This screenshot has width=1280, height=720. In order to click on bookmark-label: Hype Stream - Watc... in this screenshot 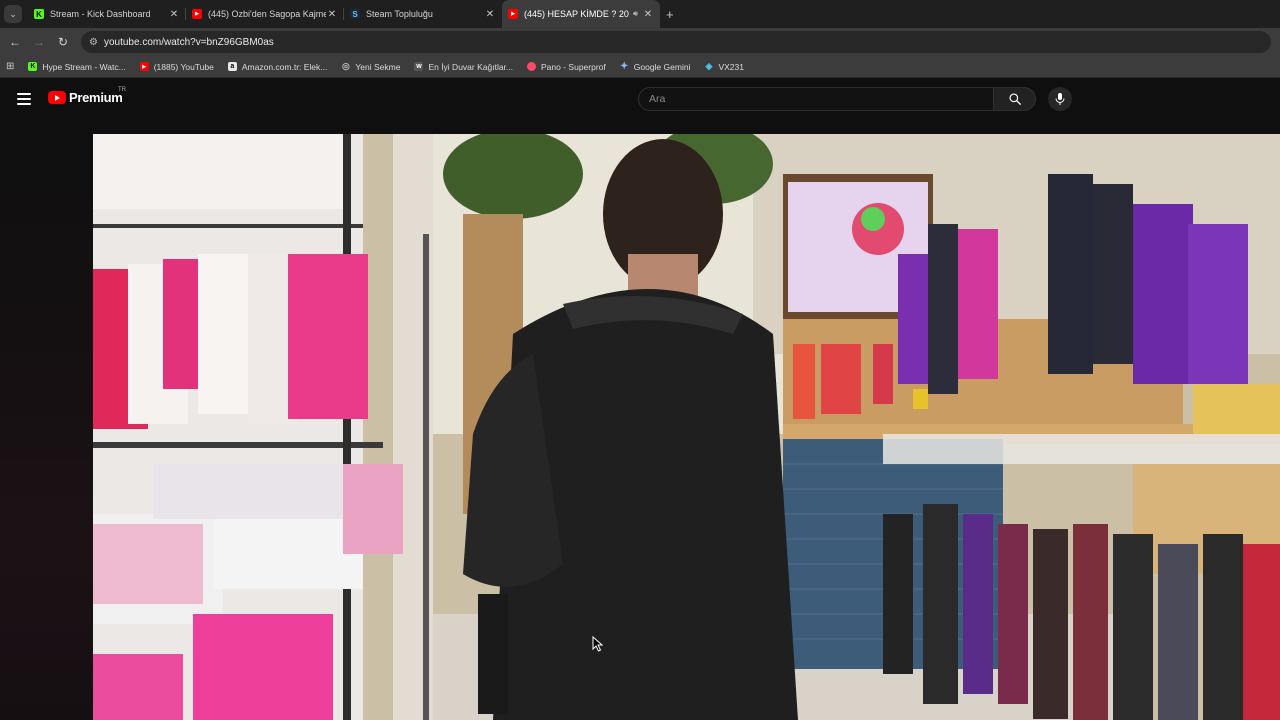, I will do `click(84, 66)`.